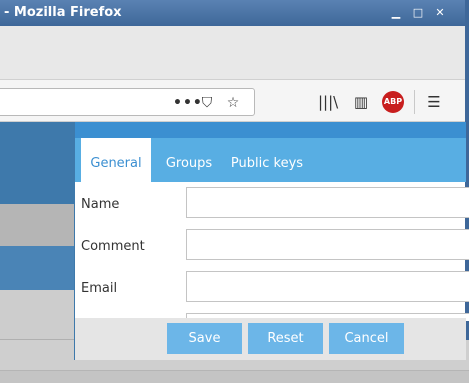 The image size is (469, 383). I want to click on bookmark-star-icon: ☆, so click(233, 103).